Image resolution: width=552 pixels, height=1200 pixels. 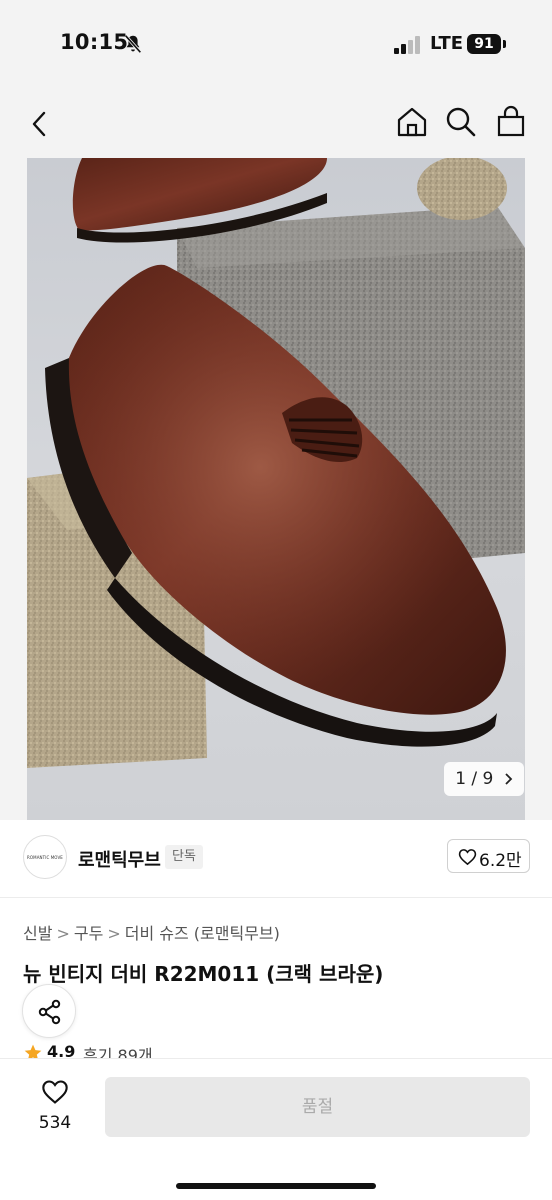 I want to click on shopping-bag-icon, so click(x=511, y=121).